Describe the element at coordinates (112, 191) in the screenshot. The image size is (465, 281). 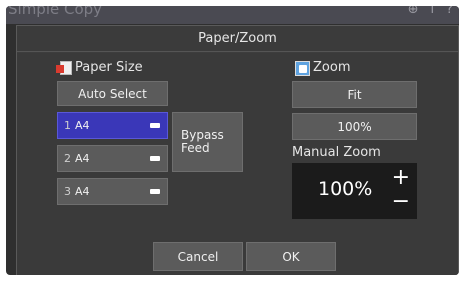
I see `tray-3-button: 3 A4` at that location.